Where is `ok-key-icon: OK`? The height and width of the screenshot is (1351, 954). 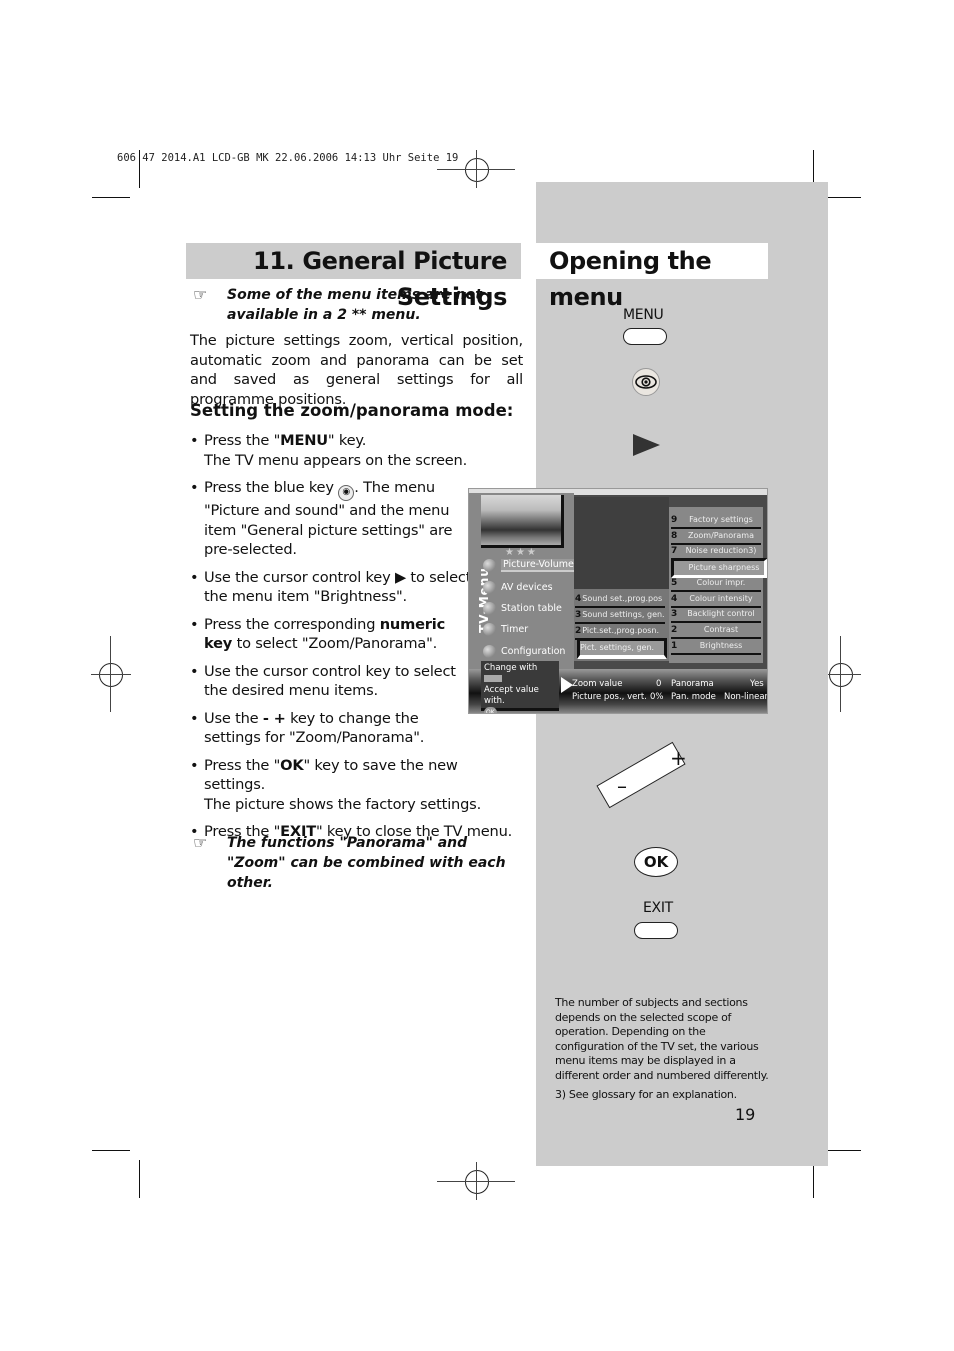 ok-key-icon: OK is located at coordinates (490, 710).